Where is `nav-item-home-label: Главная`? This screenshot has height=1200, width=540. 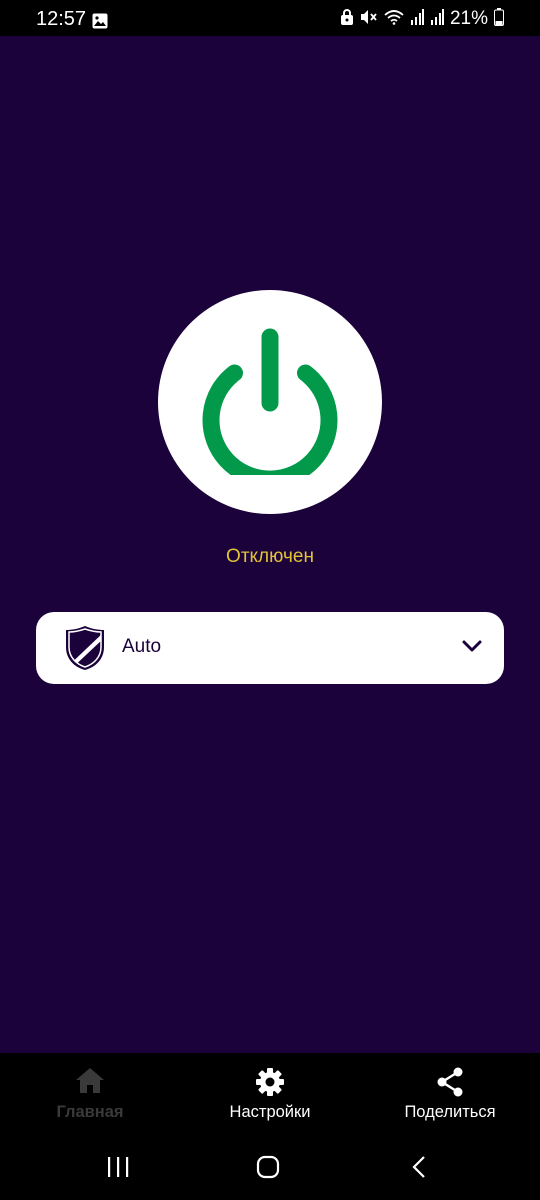 nav-item-home-label: Главная is located at coordinates (90, 1112).